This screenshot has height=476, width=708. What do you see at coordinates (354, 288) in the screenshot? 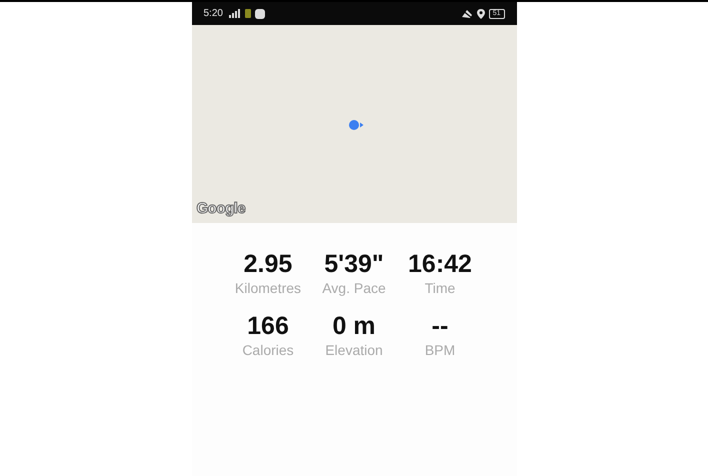
I see `stat-label: Avg. Pace` at bounding box center [354, 288].